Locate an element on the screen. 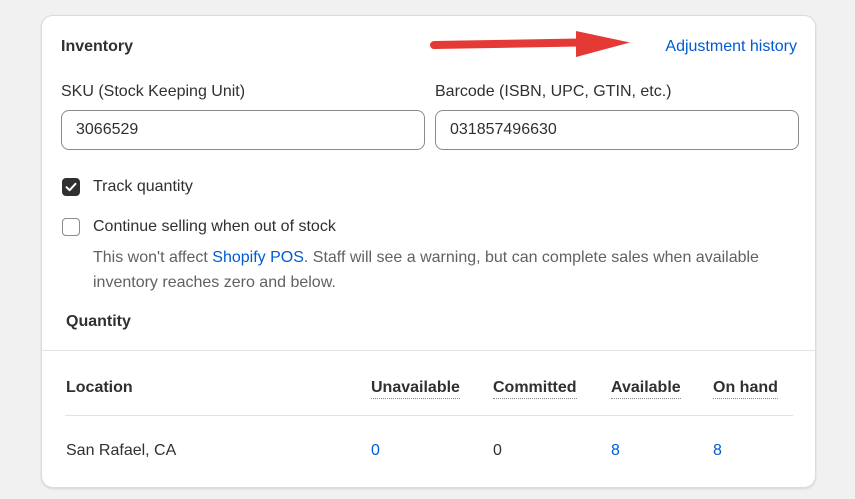 The height and width of the screenshot is (499, 855). inventory-title: Inventory is located at coordinates (97, 46).